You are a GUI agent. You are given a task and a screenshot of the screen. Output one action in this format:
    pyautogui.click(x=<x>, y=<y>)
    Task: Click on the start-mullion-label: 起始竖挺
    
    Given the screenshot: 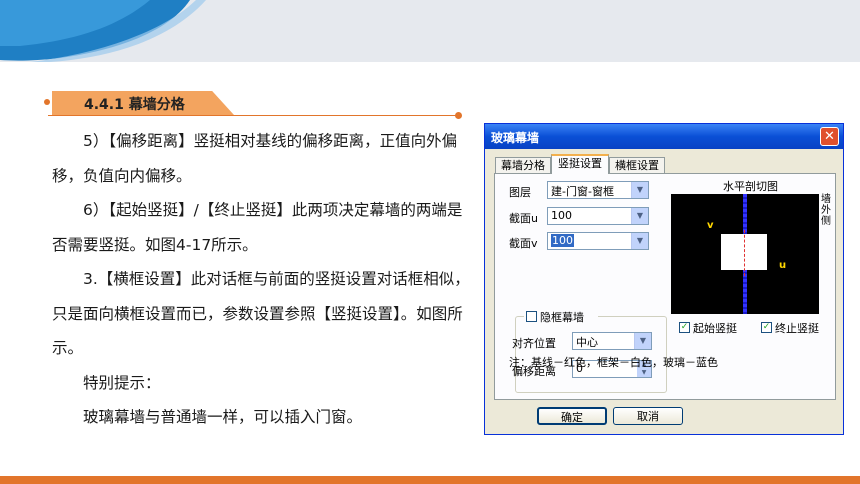 What is the action you would take?
    pyautogui.click(x=715, y=328)
    